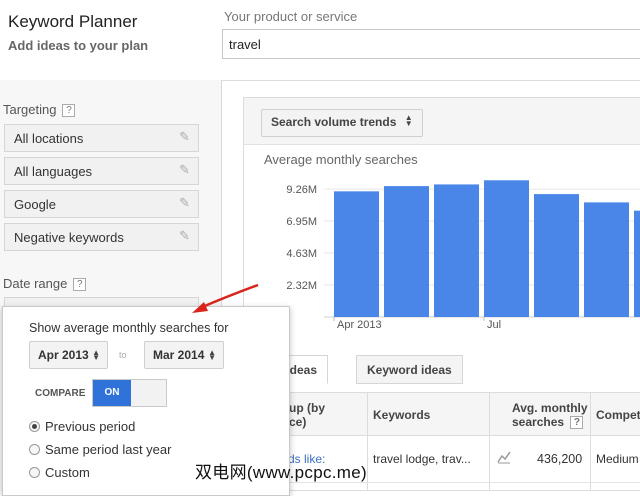  I want to click on tab-keyword-ideas: Keyword ideas, so click(409, 369).